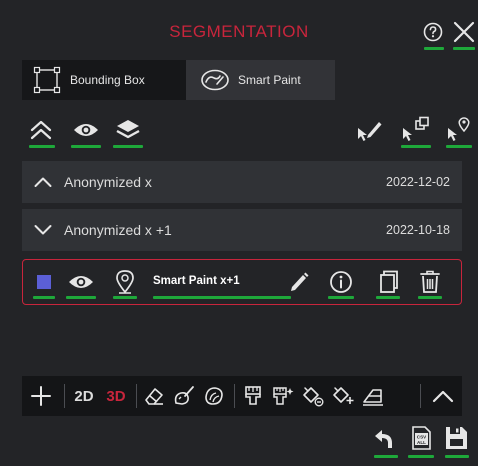 The width and height of the screenshot is (478, 466). I want to click on tab-smart-paint-label: Smart Paint, so click(269, 80).